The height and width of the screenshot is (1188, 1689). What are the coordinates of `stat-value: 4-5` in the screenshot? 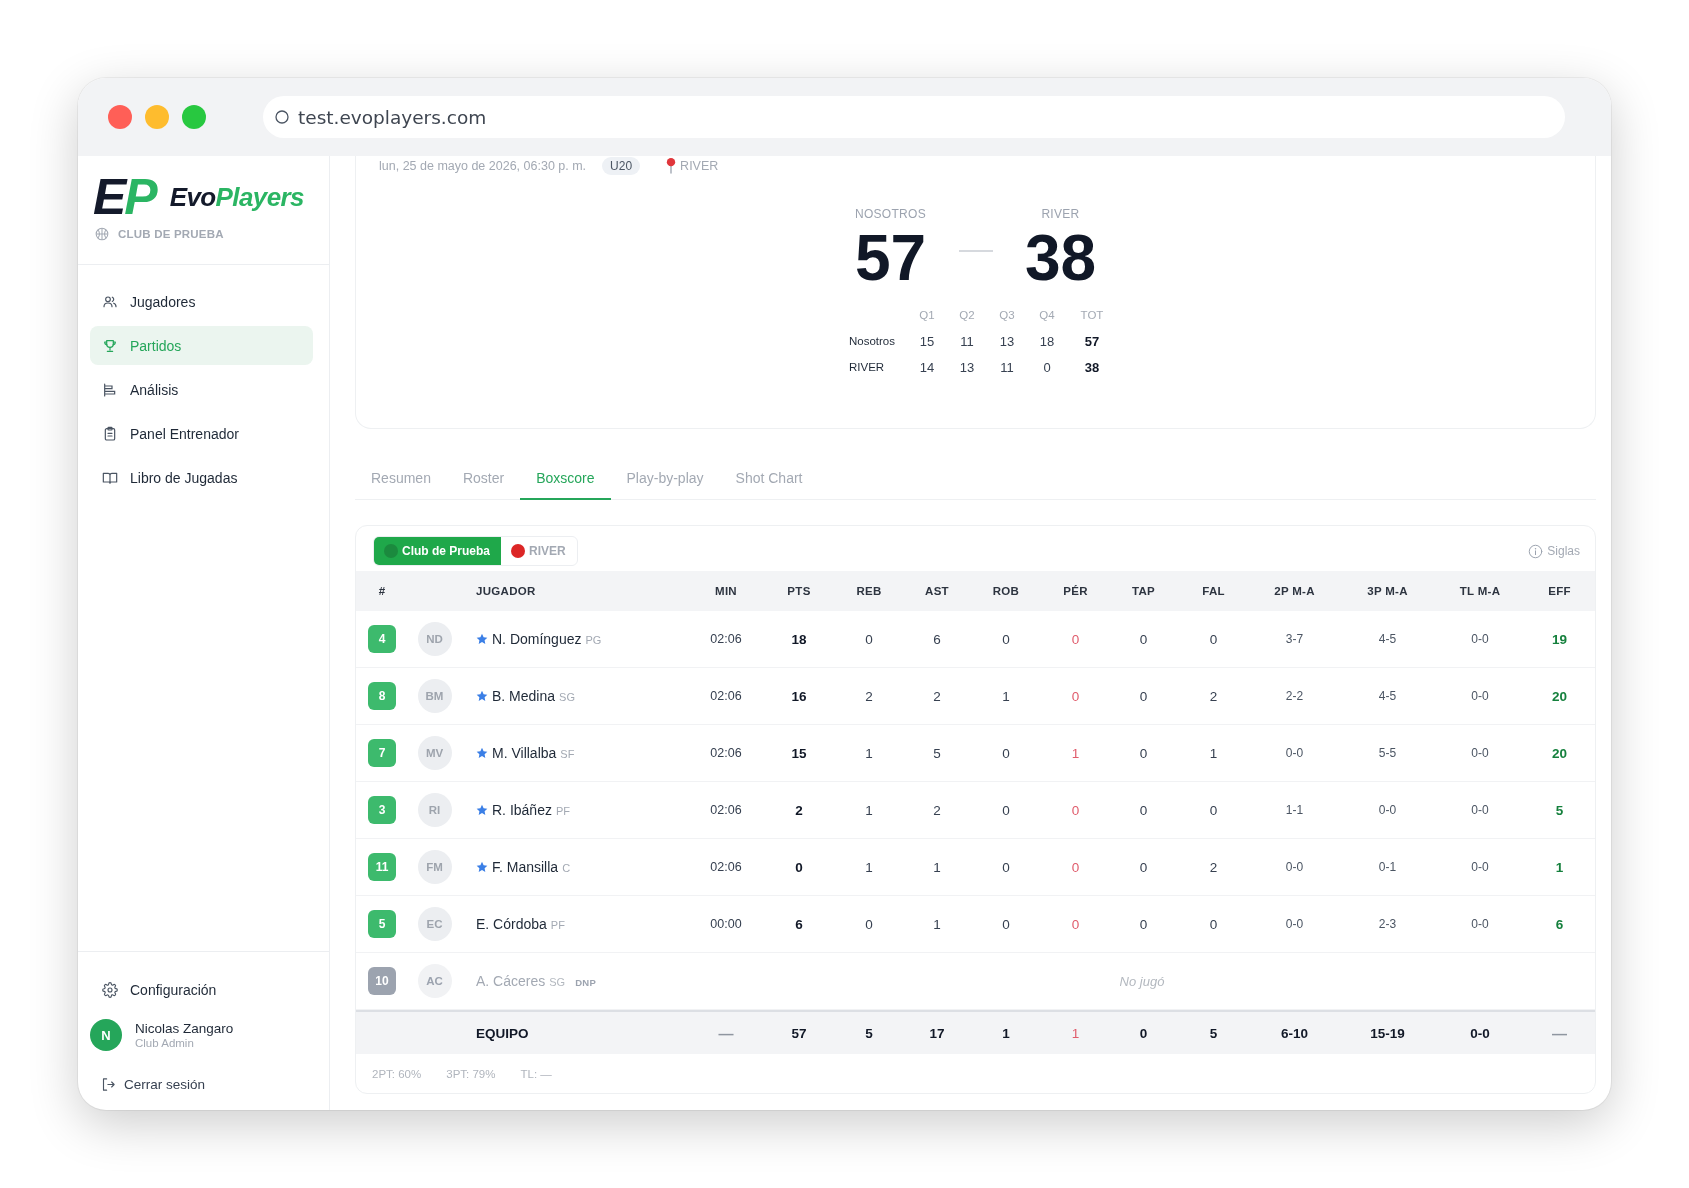 It's located at (1387, 696).